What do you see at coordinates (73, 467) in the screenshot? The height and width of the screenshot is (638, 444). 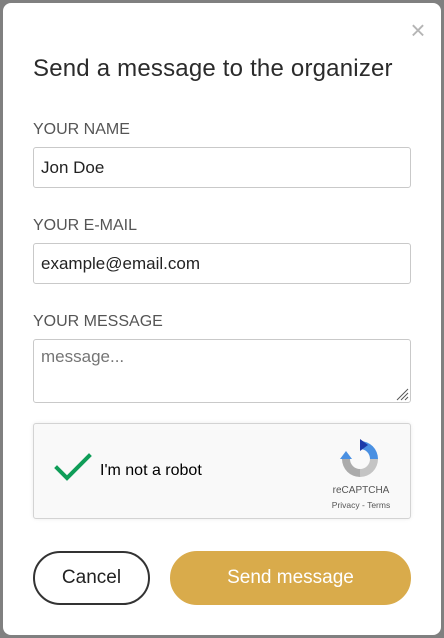 I see `check-mark-icon` at bounding box center [73, 467].